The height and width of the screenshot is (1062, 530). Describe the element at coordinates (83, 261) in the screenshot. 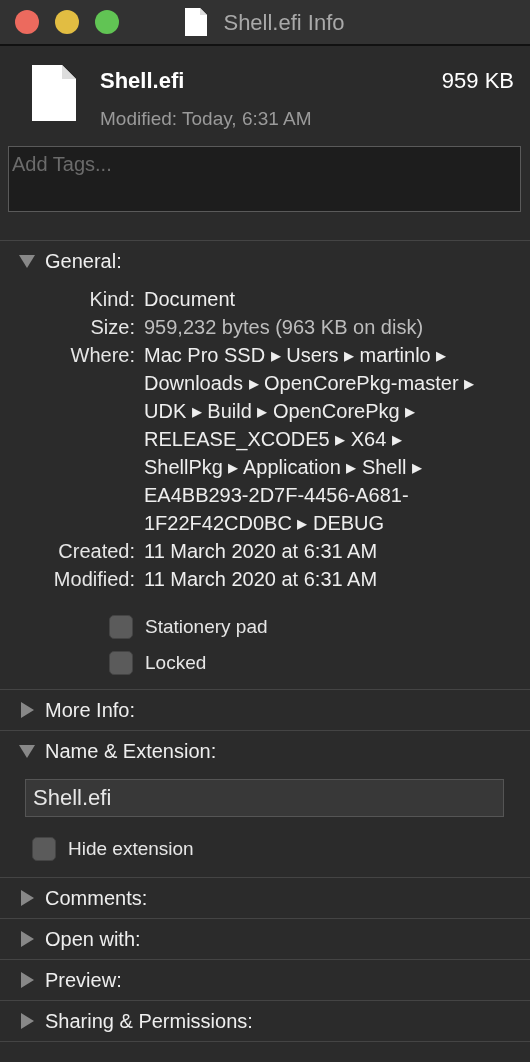

I see `section-title: General:` at that location.